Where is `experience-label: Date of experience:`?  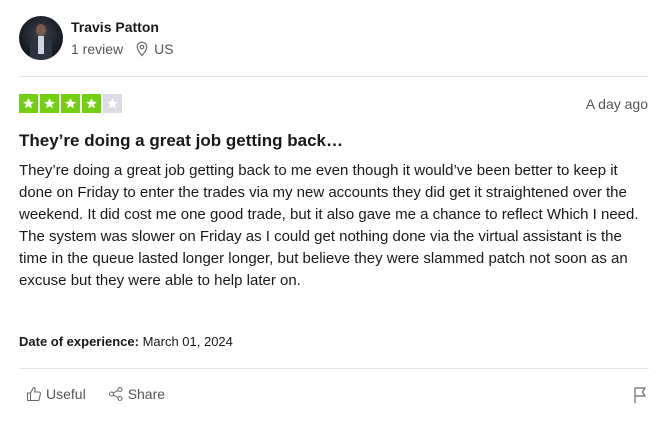
experience-label: Date of experience: is located at coordinates (79, 341).